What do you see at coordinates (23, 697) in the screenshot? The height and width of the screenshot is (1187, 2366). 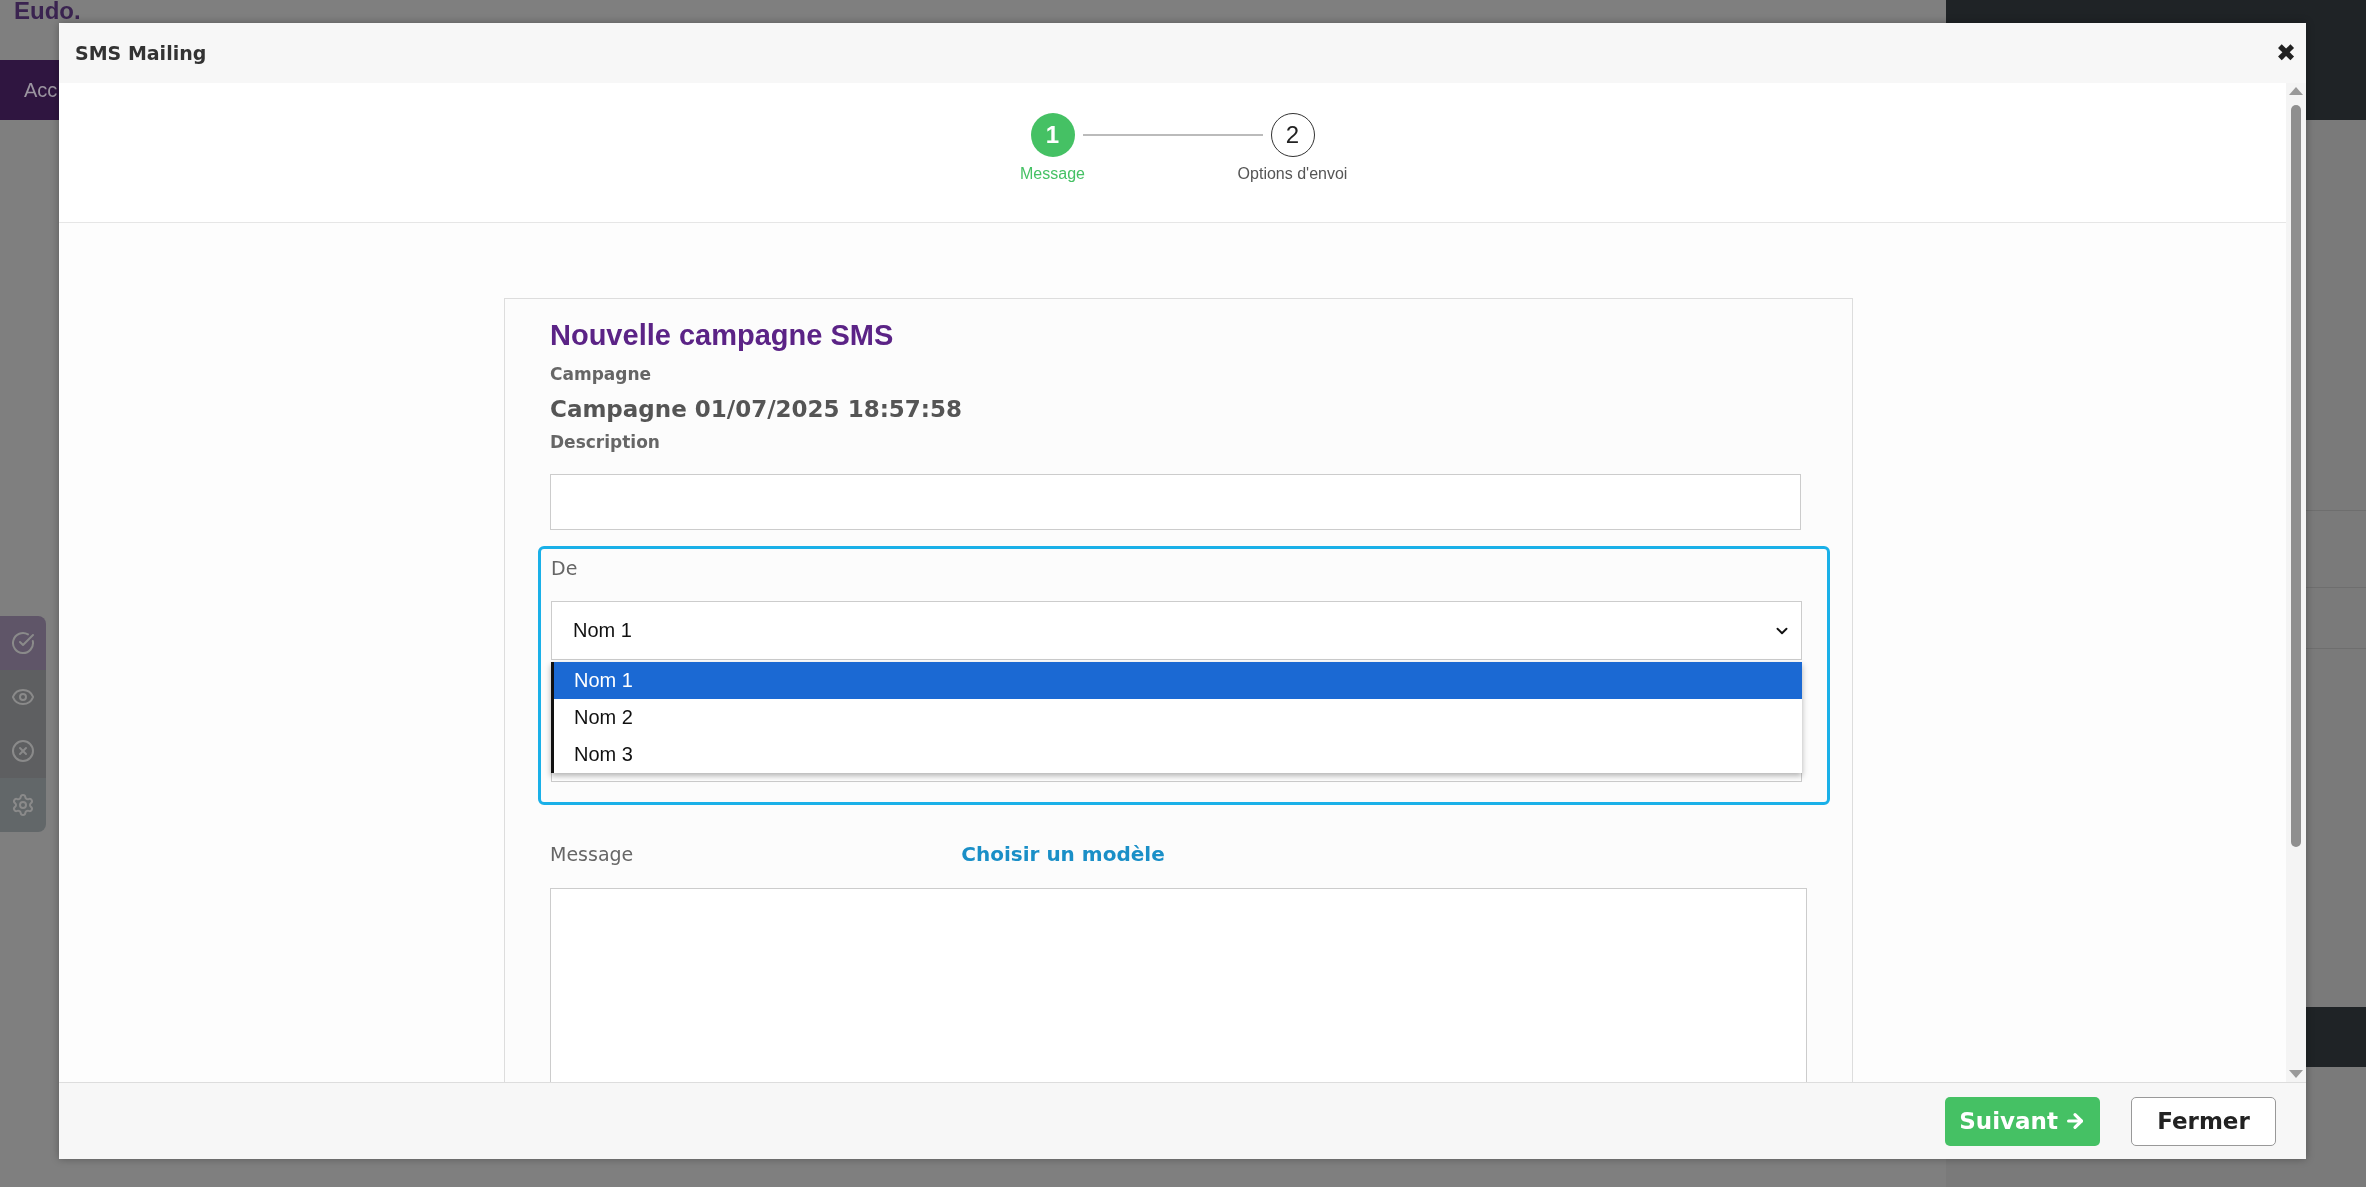 I see `eye-icon` at bounding box center [23, 697].